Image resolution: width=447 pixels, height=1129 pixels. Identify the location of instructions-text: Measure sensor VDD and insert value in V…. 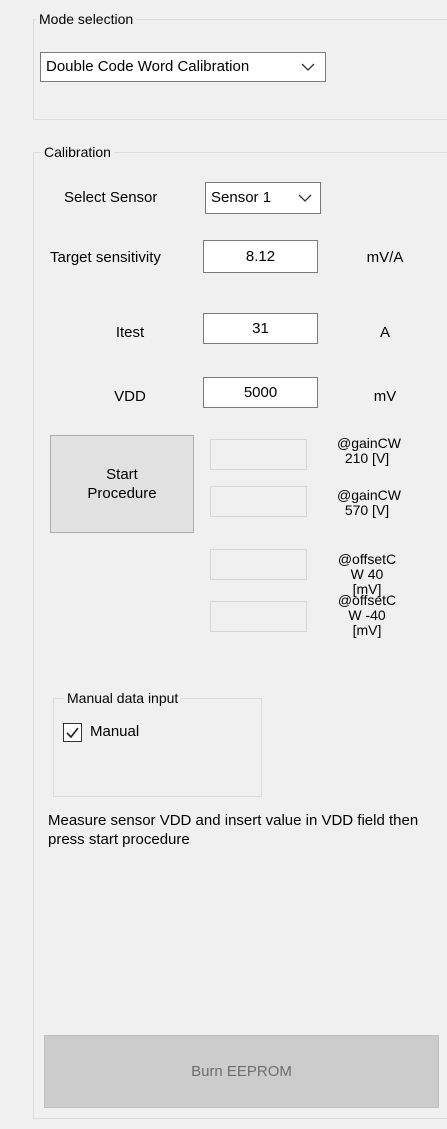
(233, 830).